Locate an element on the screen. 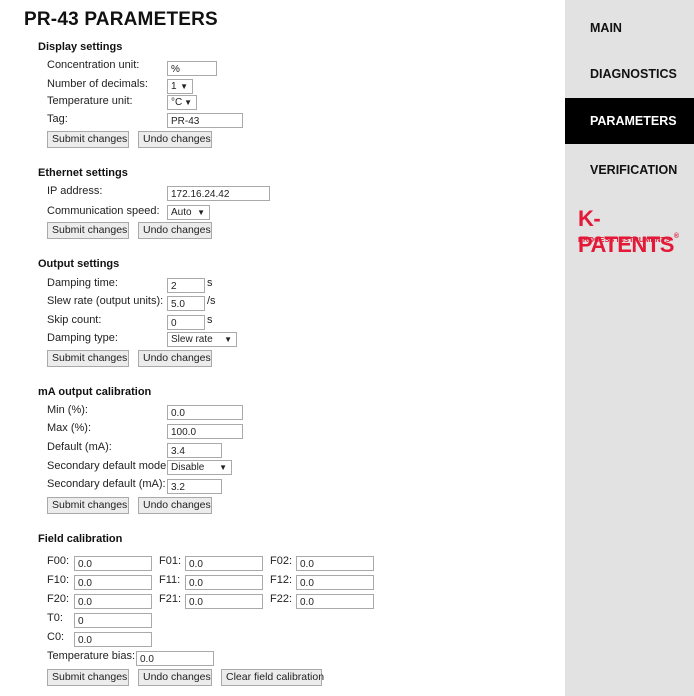 The image size is (694, 696). ma-default-label: Default (mA): is located at coordinates (79, 447).